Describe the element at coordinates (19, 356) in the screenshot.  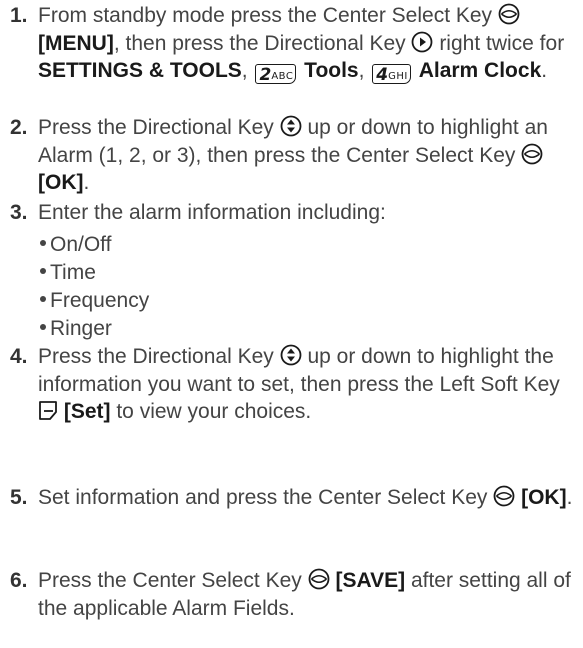
I see `step-number: 4.` at that location.